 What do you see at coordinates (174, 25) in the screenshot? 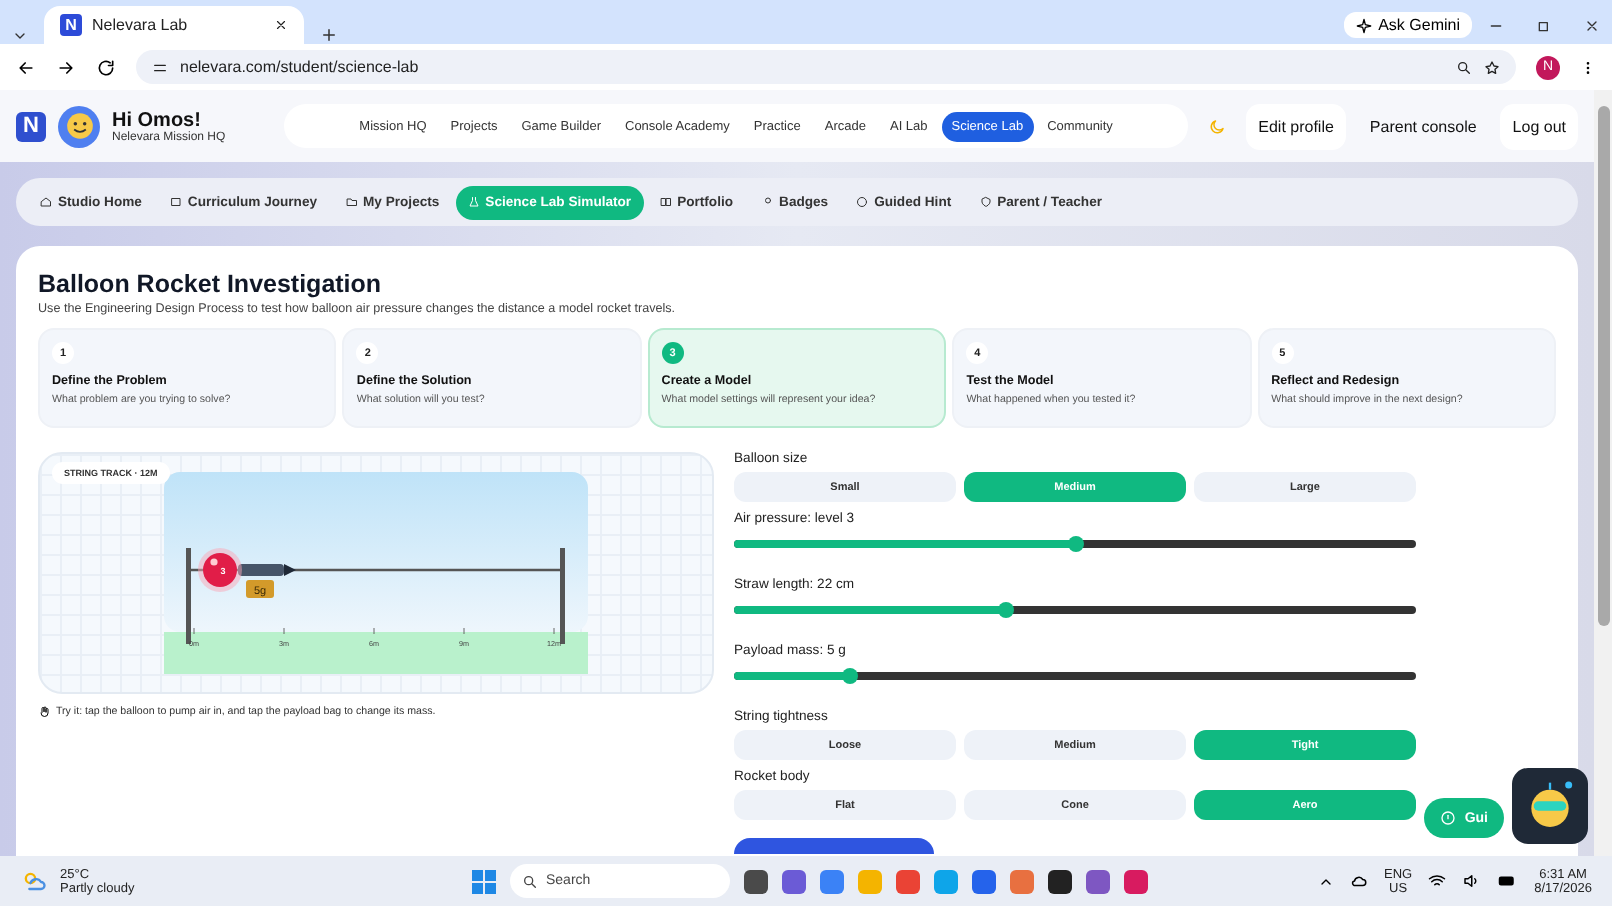
I see `browser-tab: N Nelevara Lab` at bounding box center [174, 25].